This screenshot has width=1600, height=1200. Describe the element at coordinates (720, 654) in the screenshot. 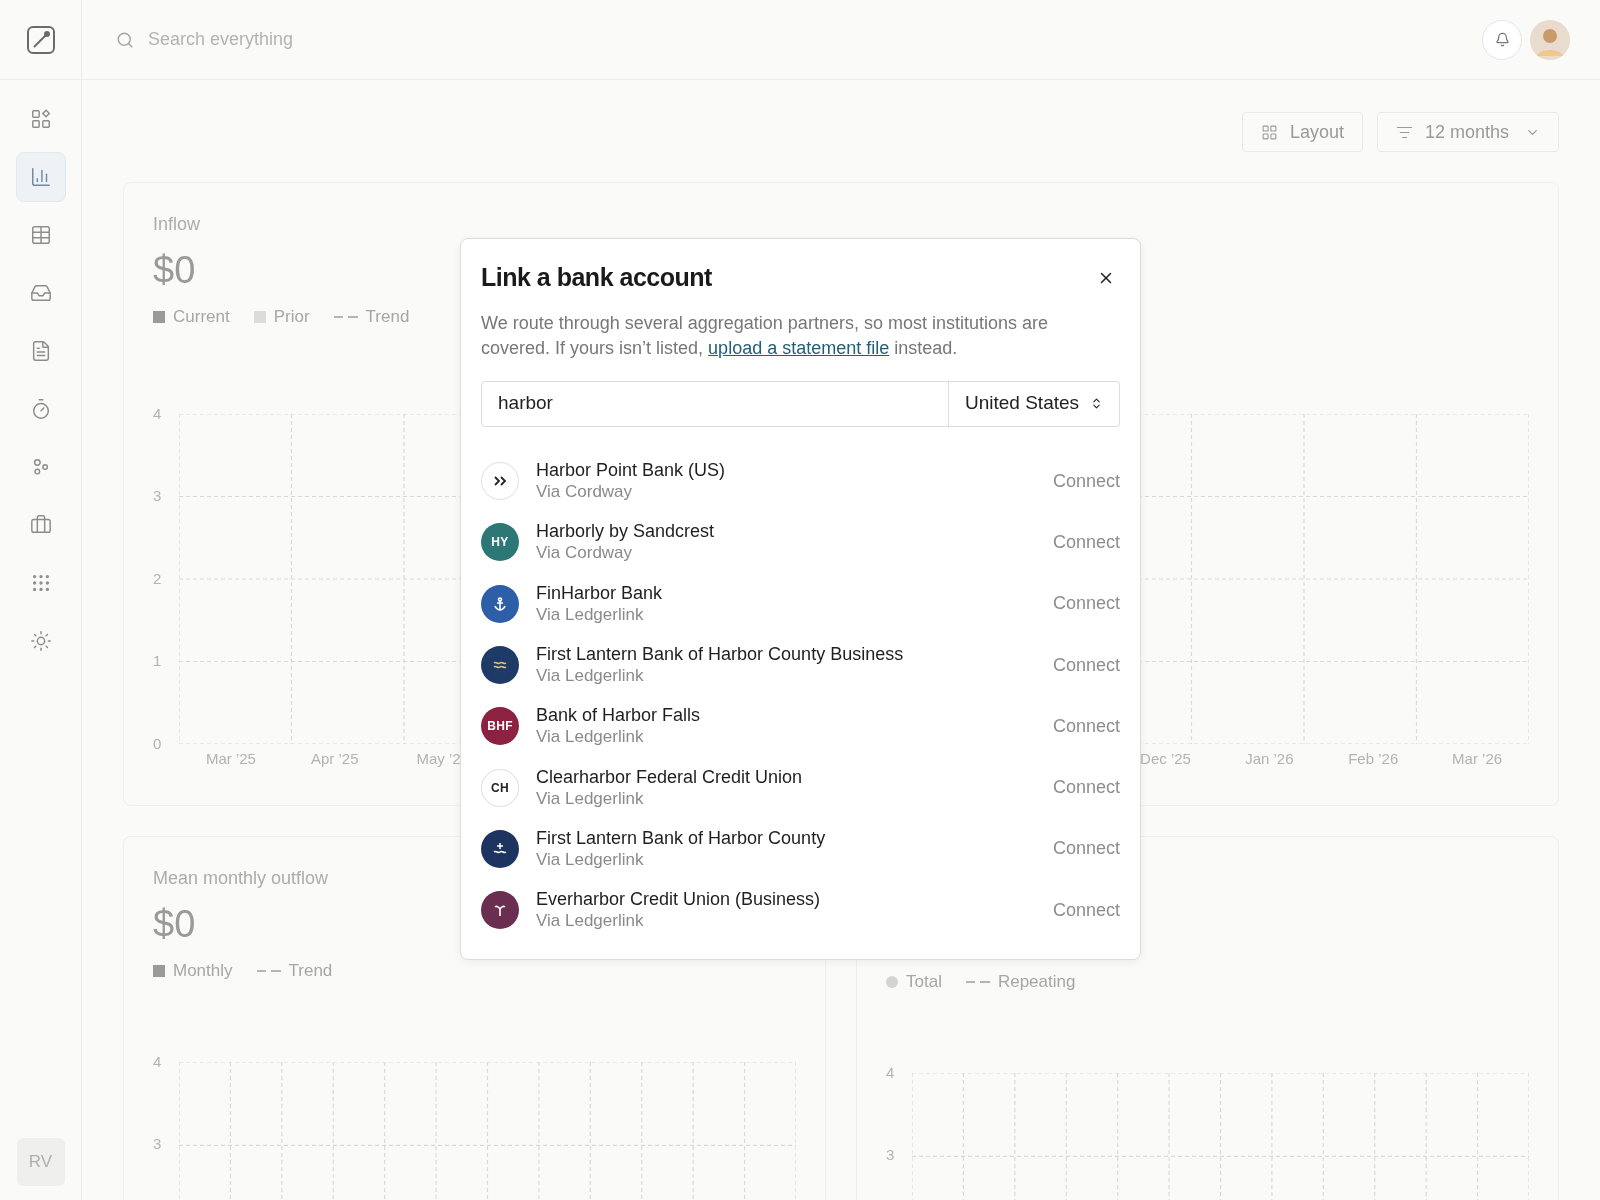

I see `institution-name: First Lantern Bank of Harbor County Business` at that location.